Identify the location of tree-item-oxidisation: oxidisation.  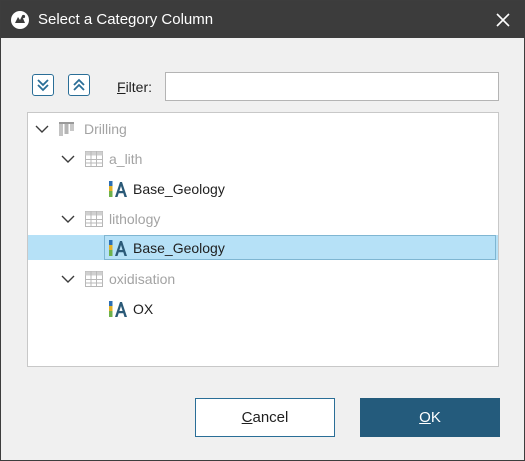
(263, 278).